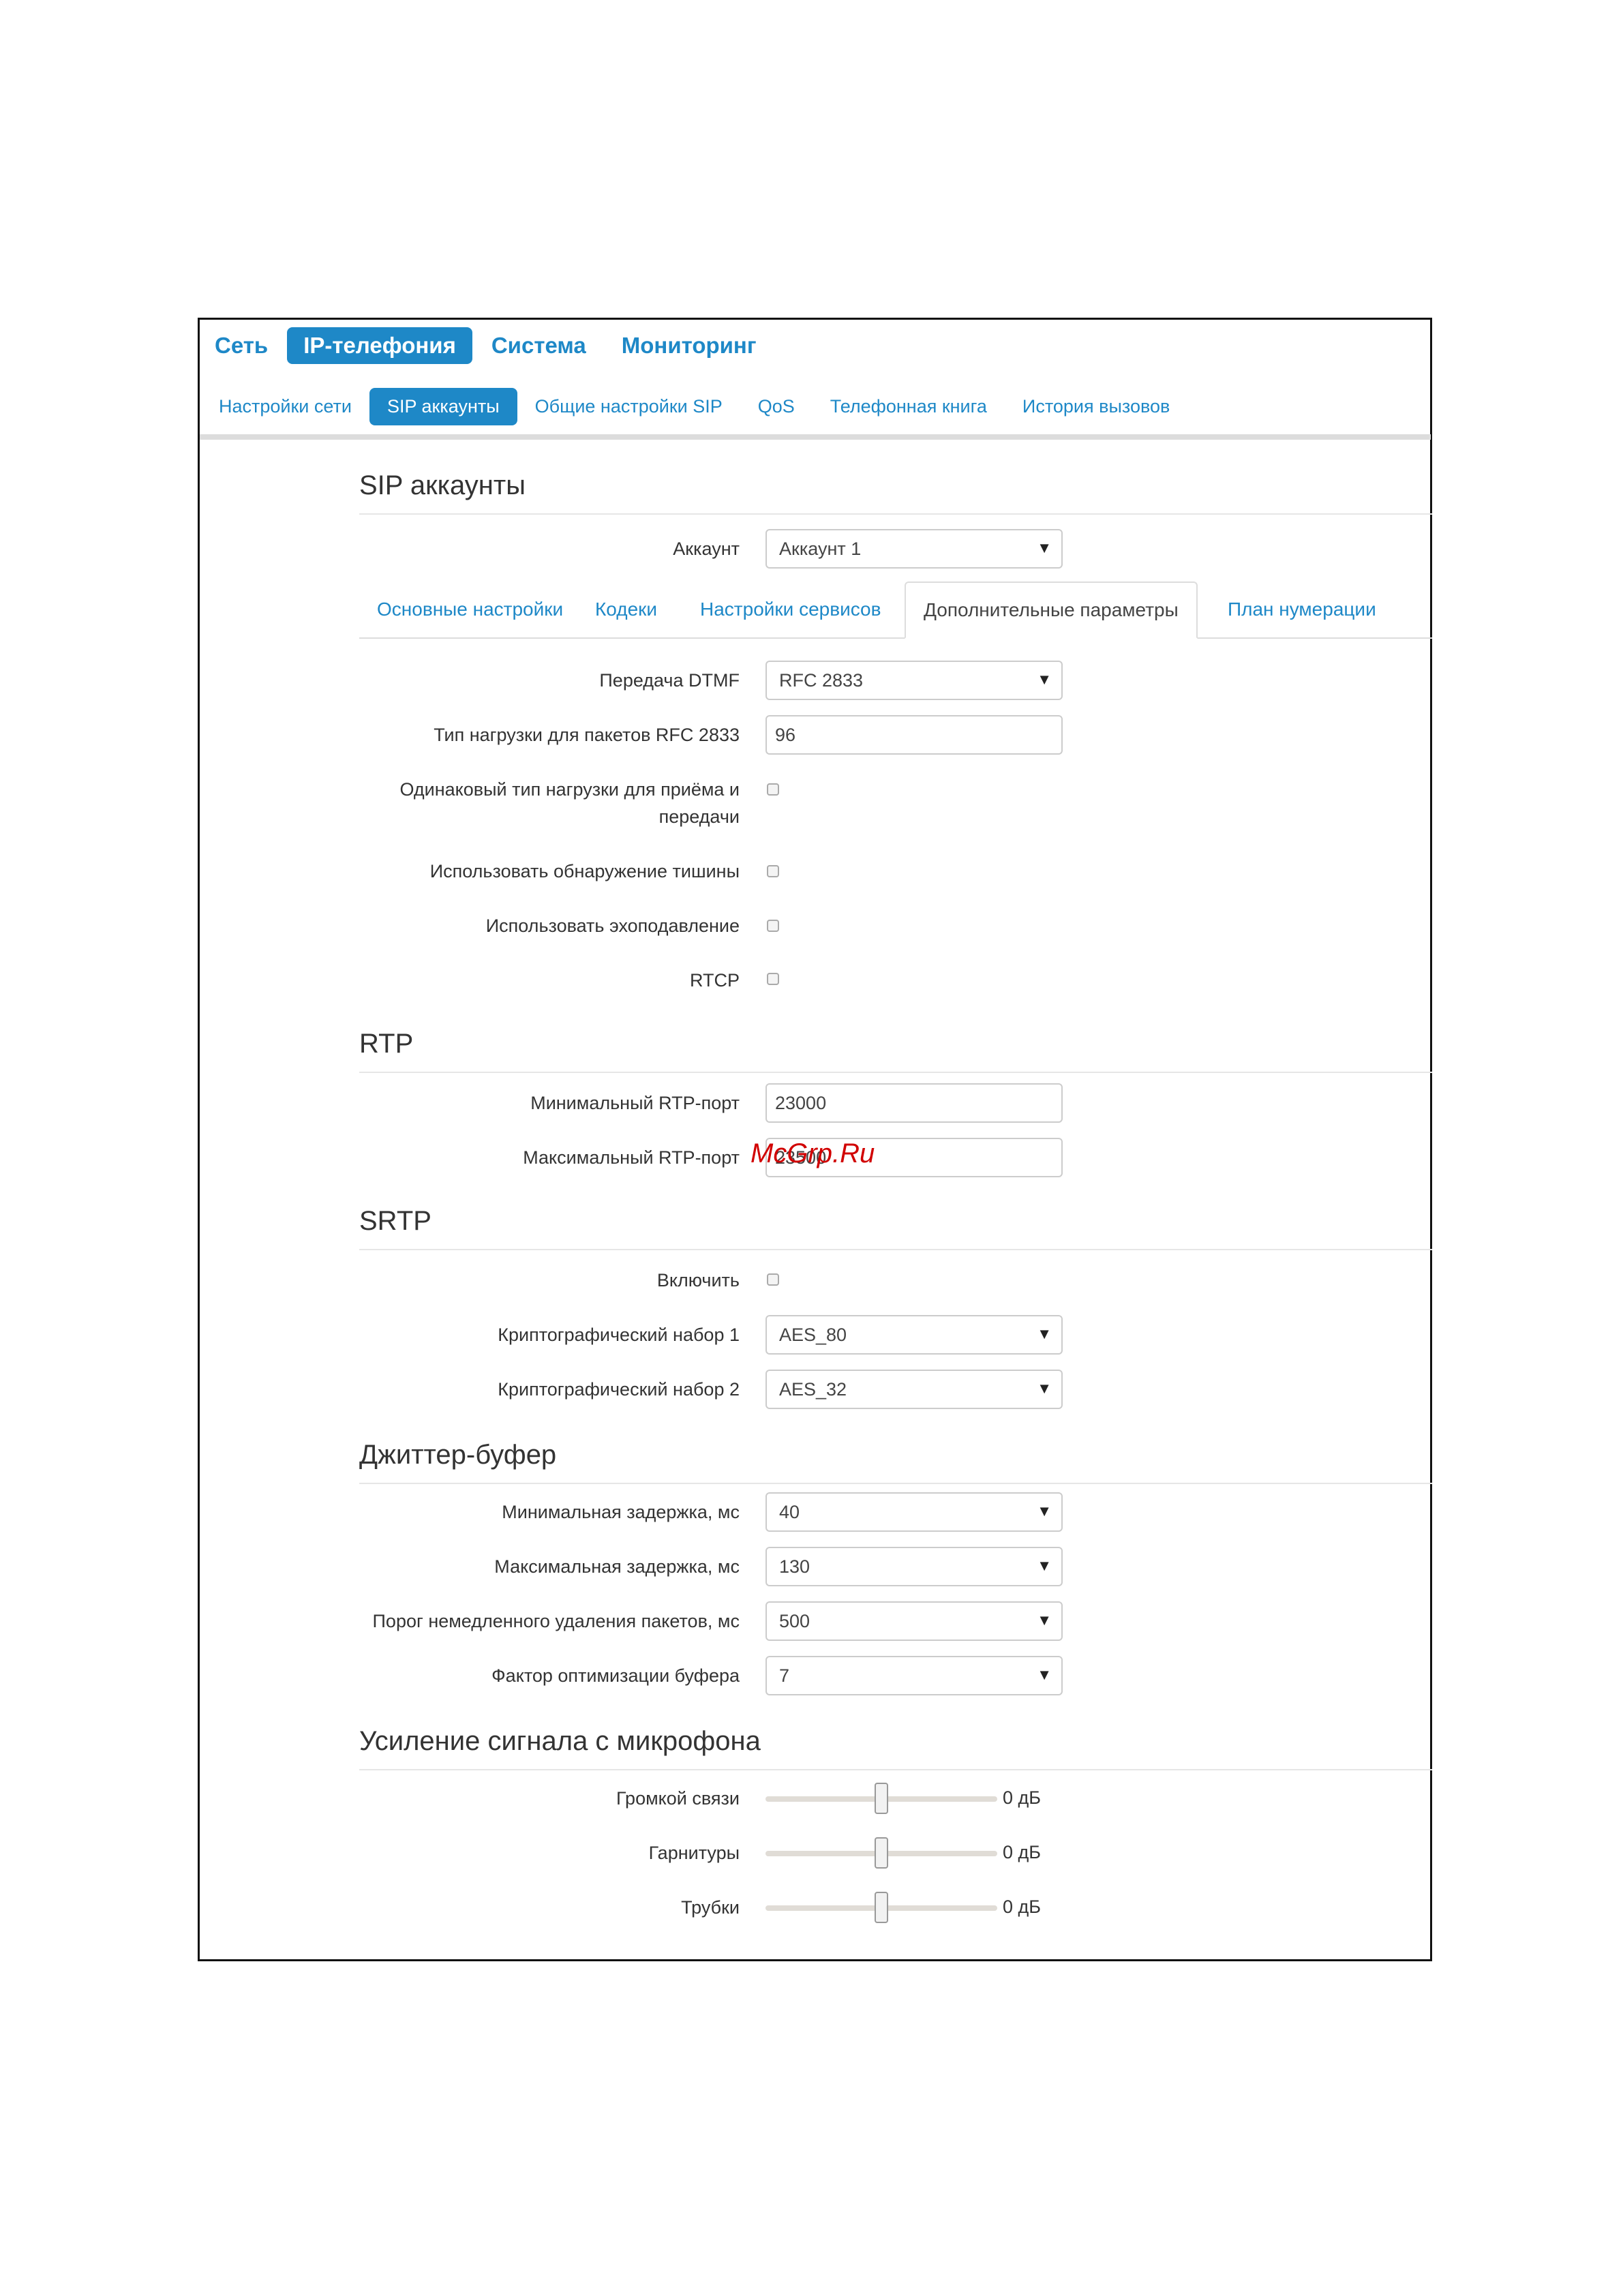  What do you see at coordinates (896, 1249) in the screenshot?
I see `srtp-divider` at bounding box center [896, 1249].